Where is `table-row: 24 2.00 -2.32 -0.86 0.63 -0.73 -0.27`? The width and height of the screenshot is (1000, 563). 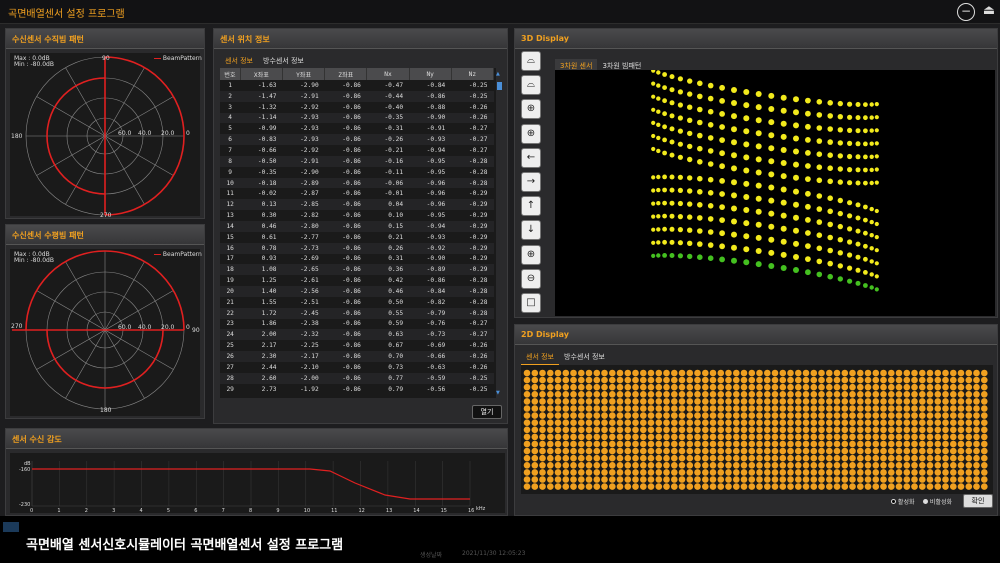
table-row: 24 2.00 -2.32 -0.86 0.63 -0.73 -0.27 is located at coordinates (357, 335).